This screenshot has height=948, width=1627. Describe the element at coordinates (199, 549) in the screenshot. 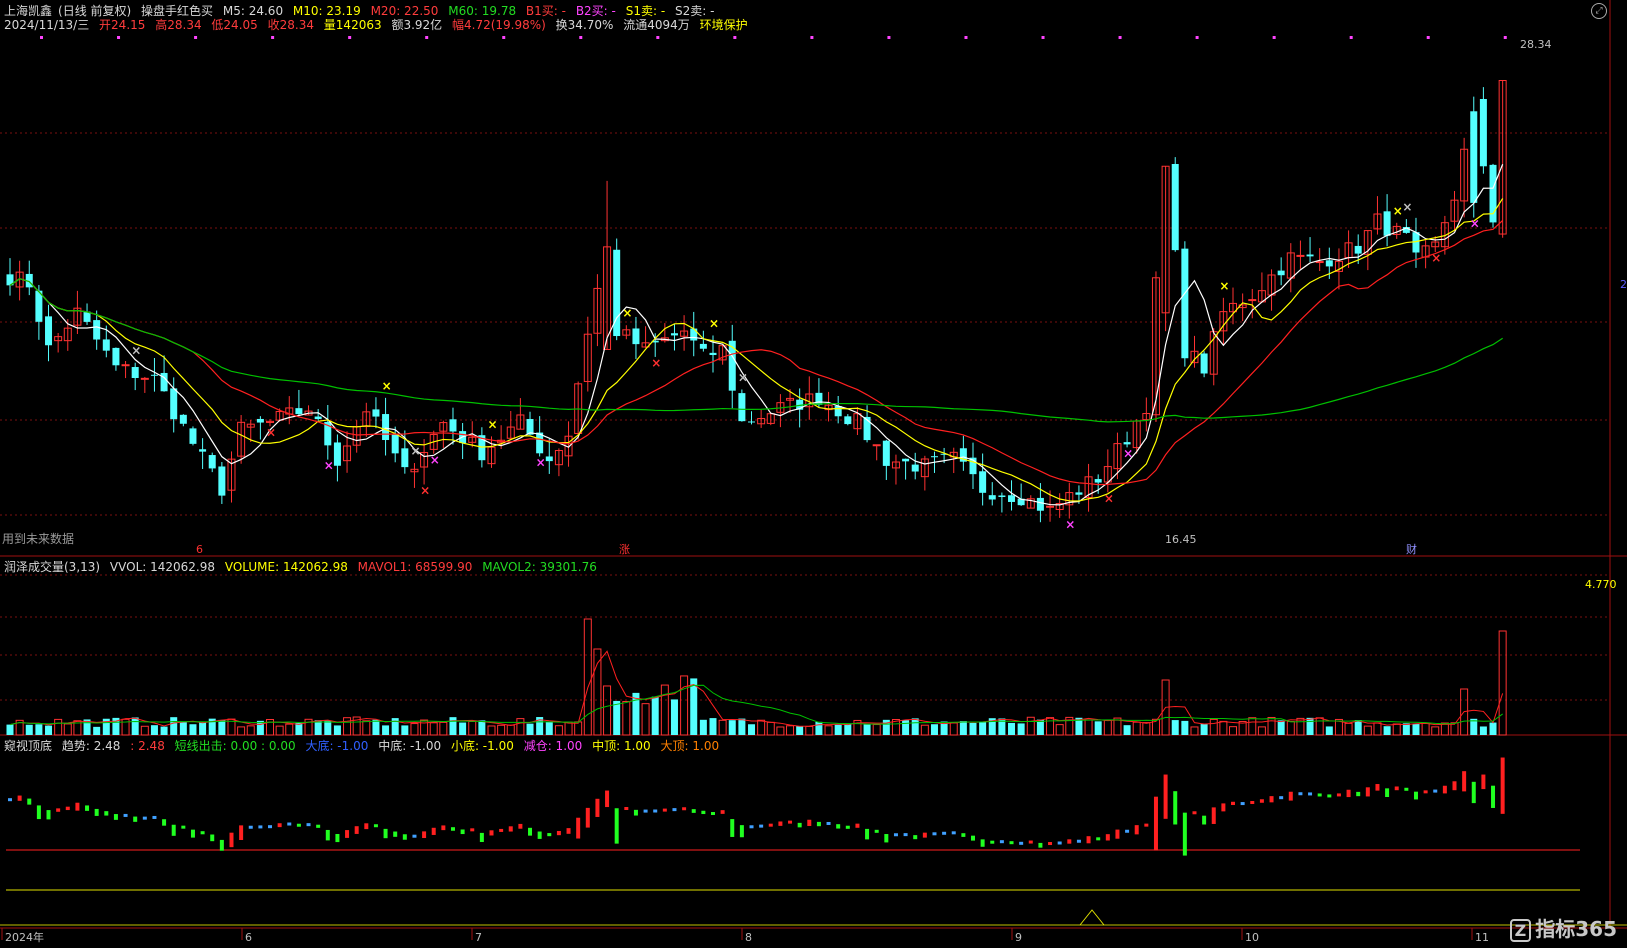

I see `event-marker-6: 6` at that location.